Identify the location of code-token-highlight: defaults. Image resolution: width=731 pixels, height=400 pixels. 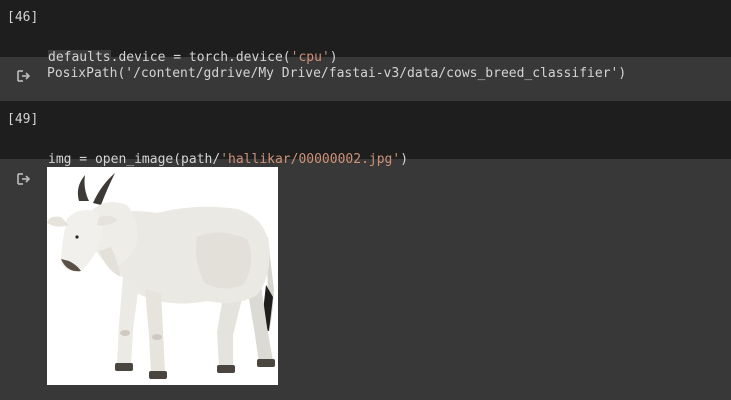
(79, 57).